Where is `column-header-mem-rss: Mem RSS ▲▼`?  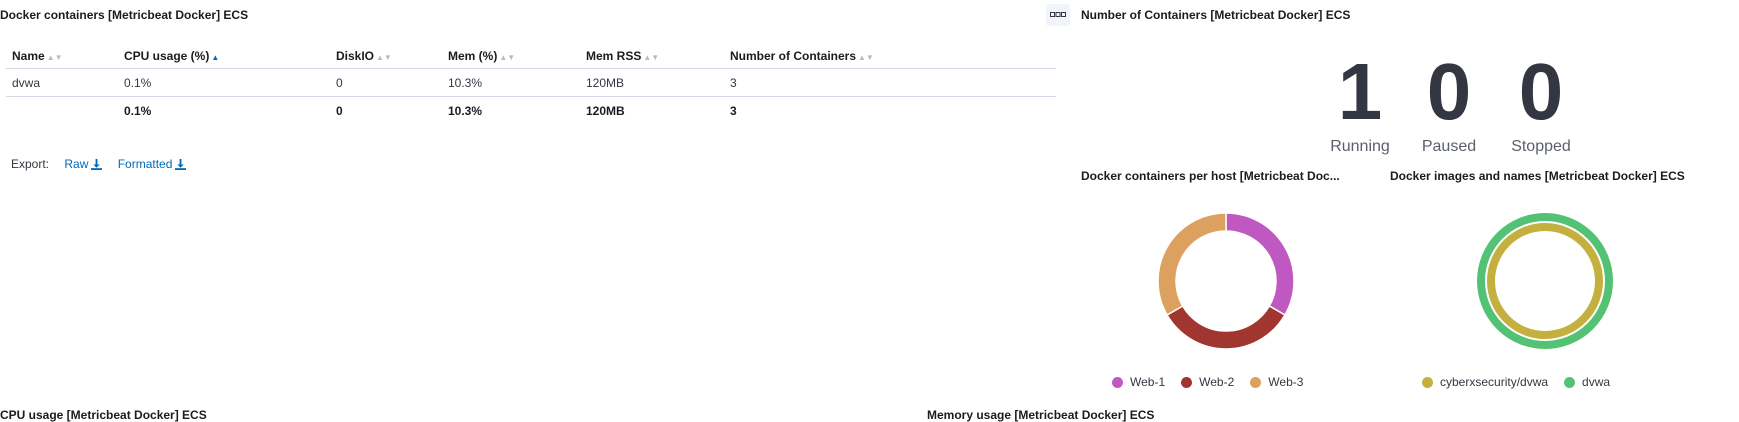
column-header-mem-rss: Mem RSS ▲▼ is located at coordinates (652, 56).